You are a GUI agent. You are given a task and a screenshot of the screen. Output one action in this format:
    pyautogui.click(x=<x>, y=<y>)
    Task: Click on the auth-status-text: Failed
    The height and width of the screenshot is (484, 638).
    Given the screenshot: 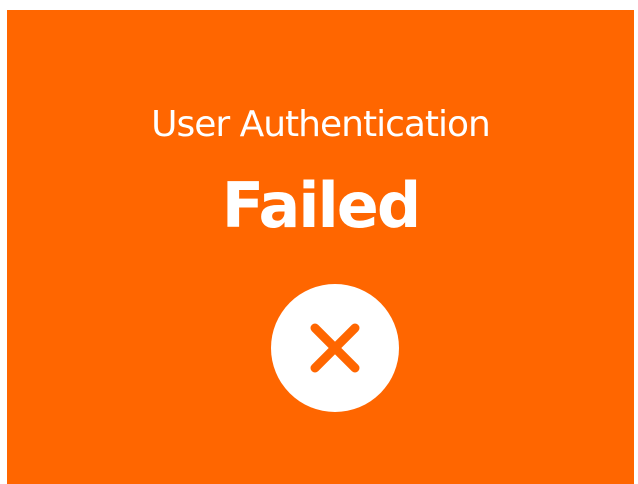 What is the action you would take?
    pyautogui.click(x=321, y=205)
    